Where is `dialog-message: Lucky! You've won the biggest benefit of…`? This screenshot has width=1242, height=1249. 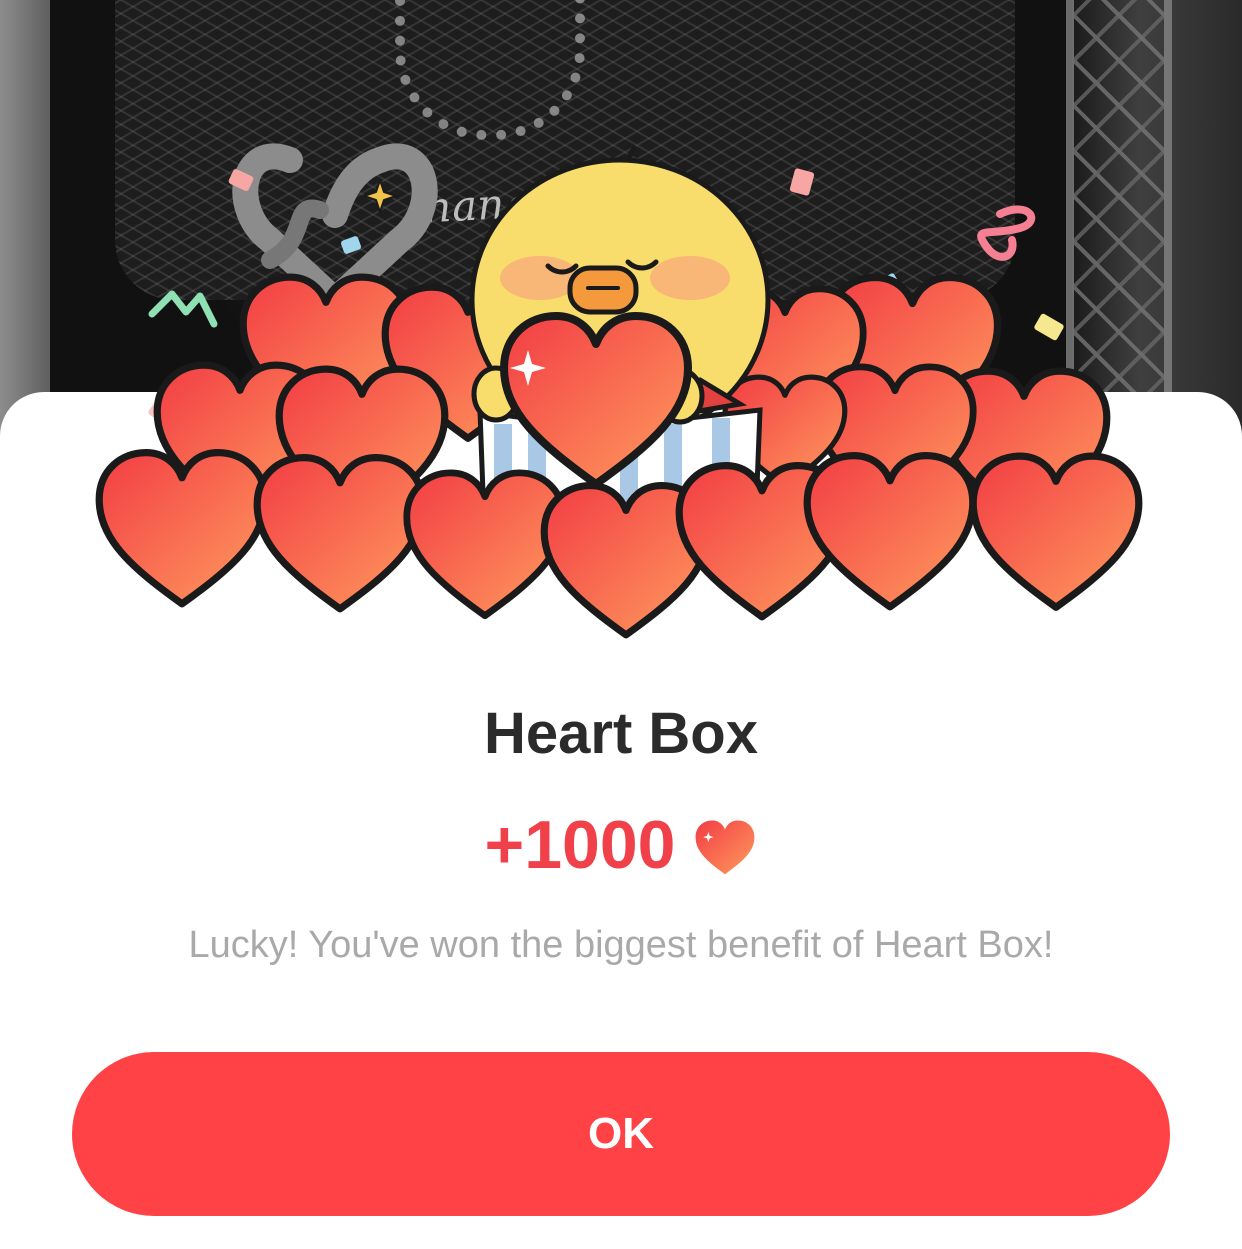 dialog-message: Lucky! You've won the biggest benefit of… is located at coordinates (621, 945).